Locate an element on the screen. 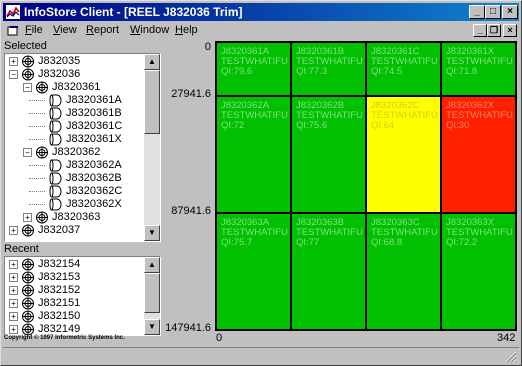 The width and height of the screenshot is (522, 366). tree-item: J8320362X is located at coordinates (75, 204).